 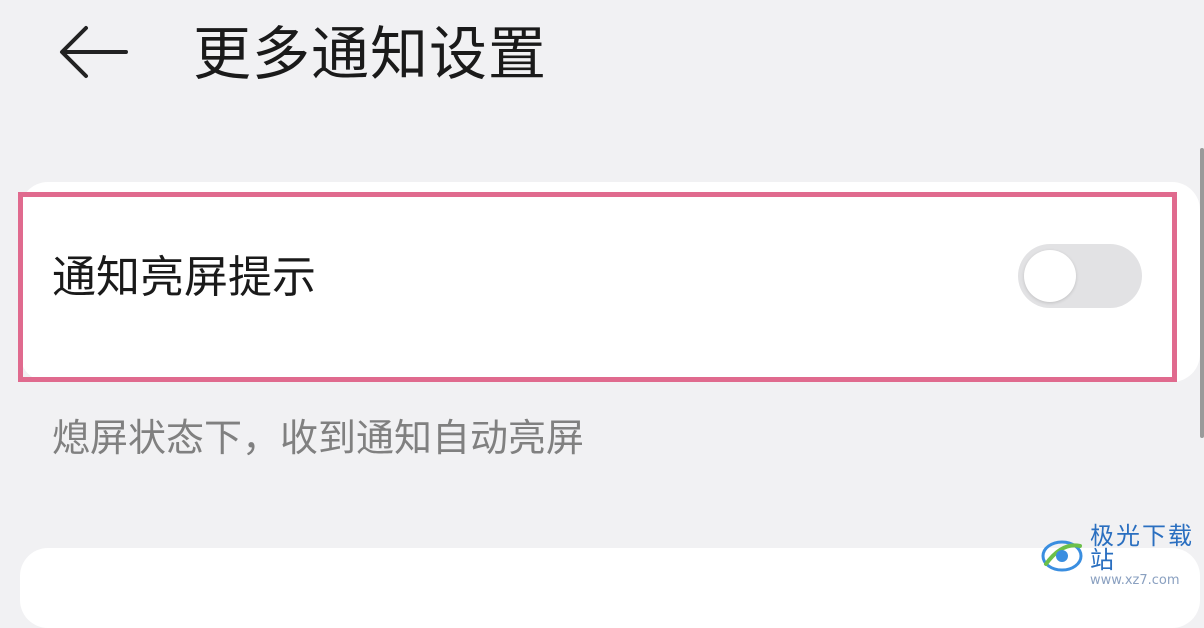 I want to click on watermark: 极光下载站 www.xz7.com, so click(x=1122, y=555).